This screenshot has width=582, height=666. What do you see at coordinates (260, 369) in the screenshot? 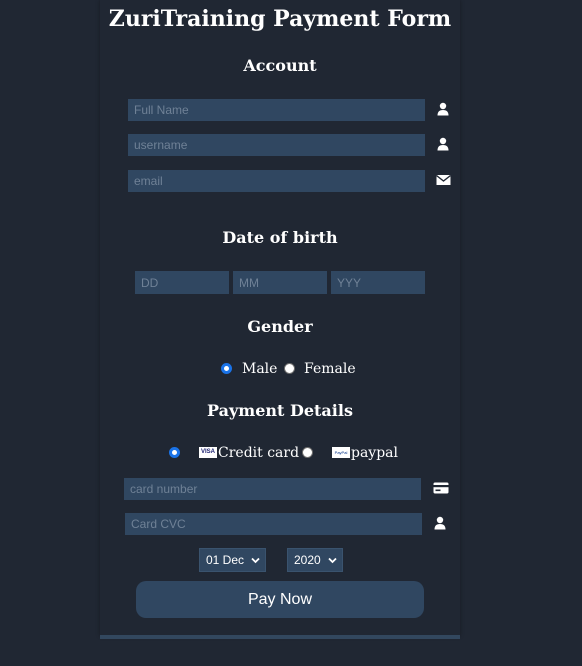
I see `gender-male-label: Male` at bounding box center [260, 369].